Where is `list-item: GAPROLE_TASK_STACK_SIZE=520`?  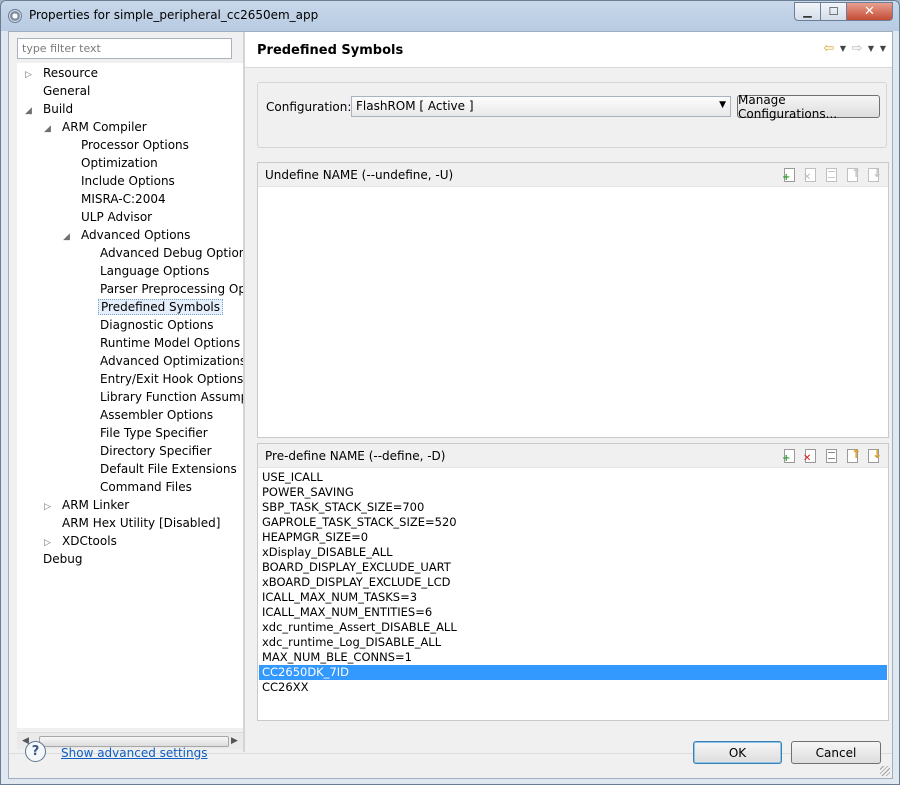
list-item: GAPROLE_TASK_STACK_SIZE=520 is located at coordinates (573, 522).